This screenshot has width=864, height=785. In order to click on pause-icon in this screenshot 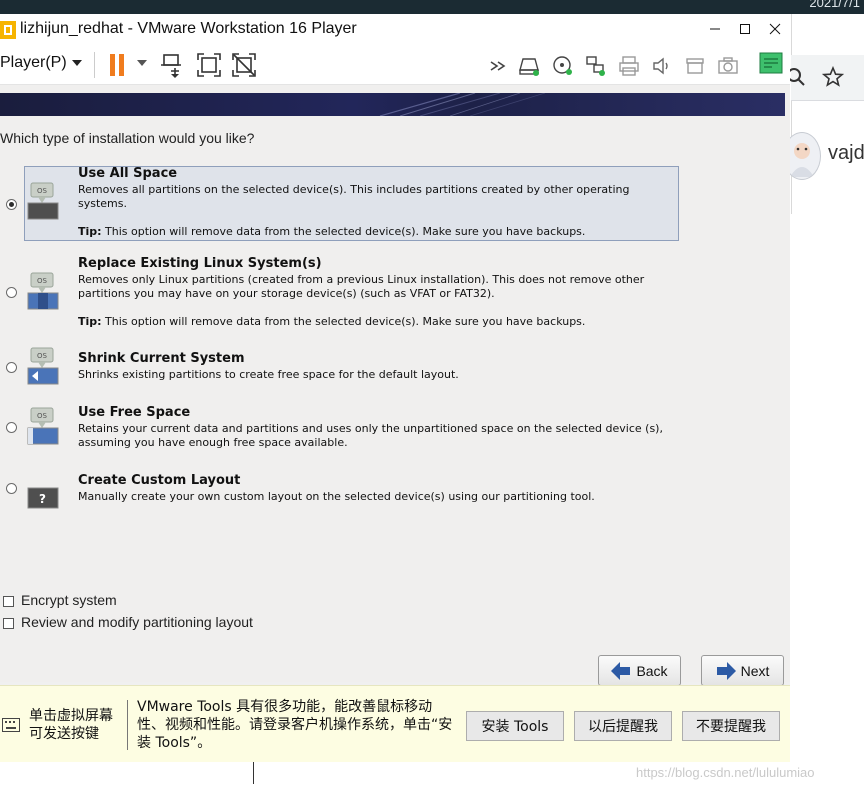, I will do `click(119, 65)`.